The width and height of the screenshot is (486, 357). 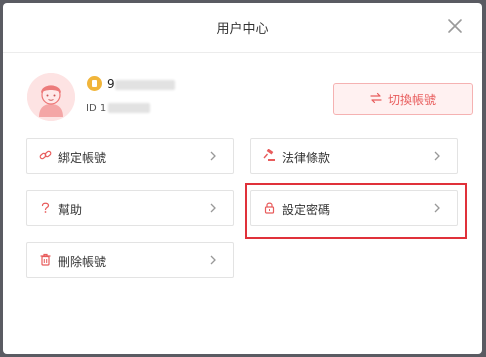 What do you see at coordinates (354, 156) in the screenshot?
I see `legal-terms-item: 法律條款` at bounding box center [354, 156].